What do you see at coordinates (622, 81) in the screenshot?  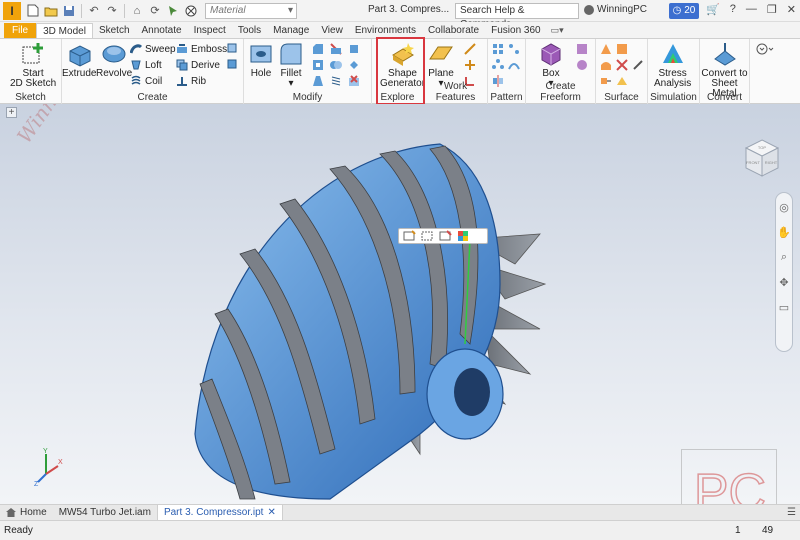 I see `replace-face-icon` at bounding box center [622, 81].